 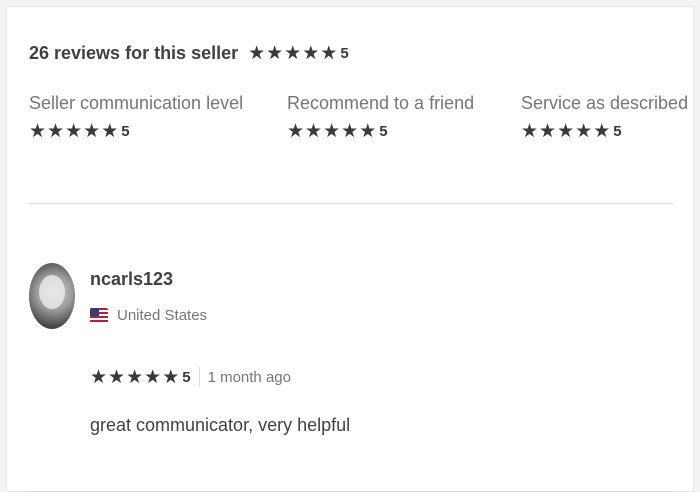 What do you see at coordinates (136, 103) in the screenshot?
I see `breakdown-label: Seller communication level` at bounding box center [136, 103].